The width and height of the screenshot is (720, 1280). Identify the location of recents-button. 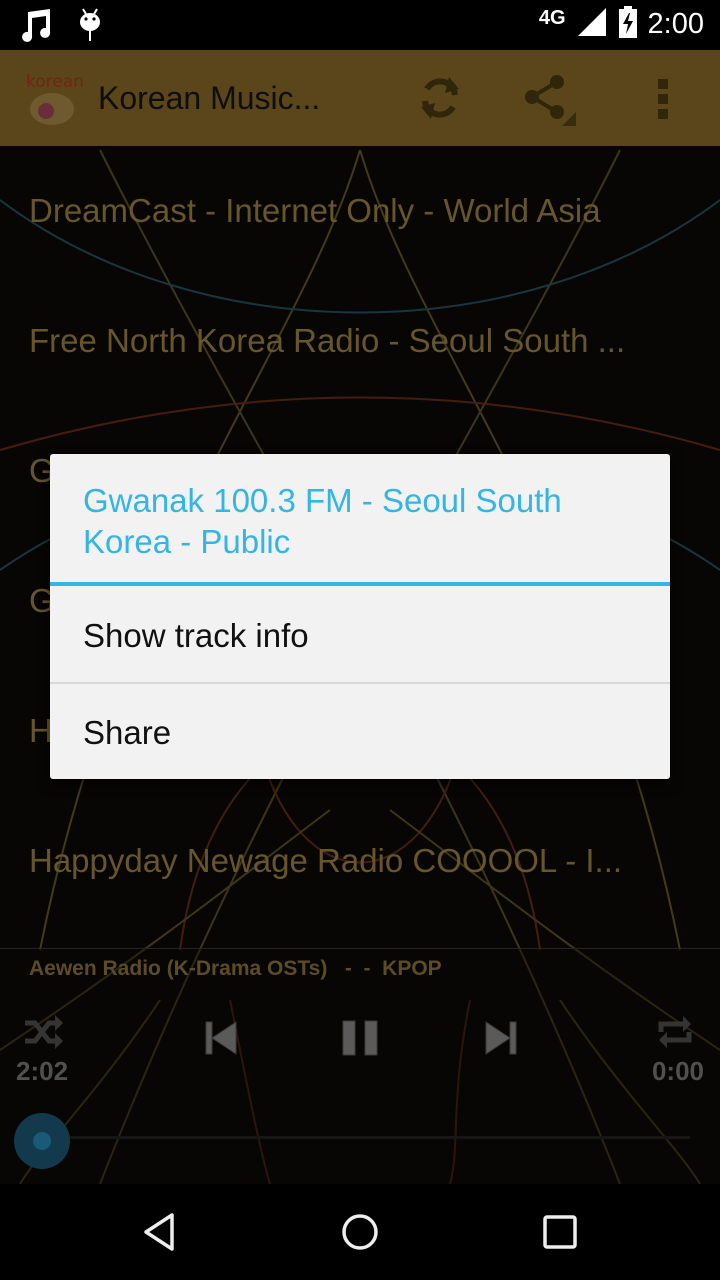
(560, 1232).